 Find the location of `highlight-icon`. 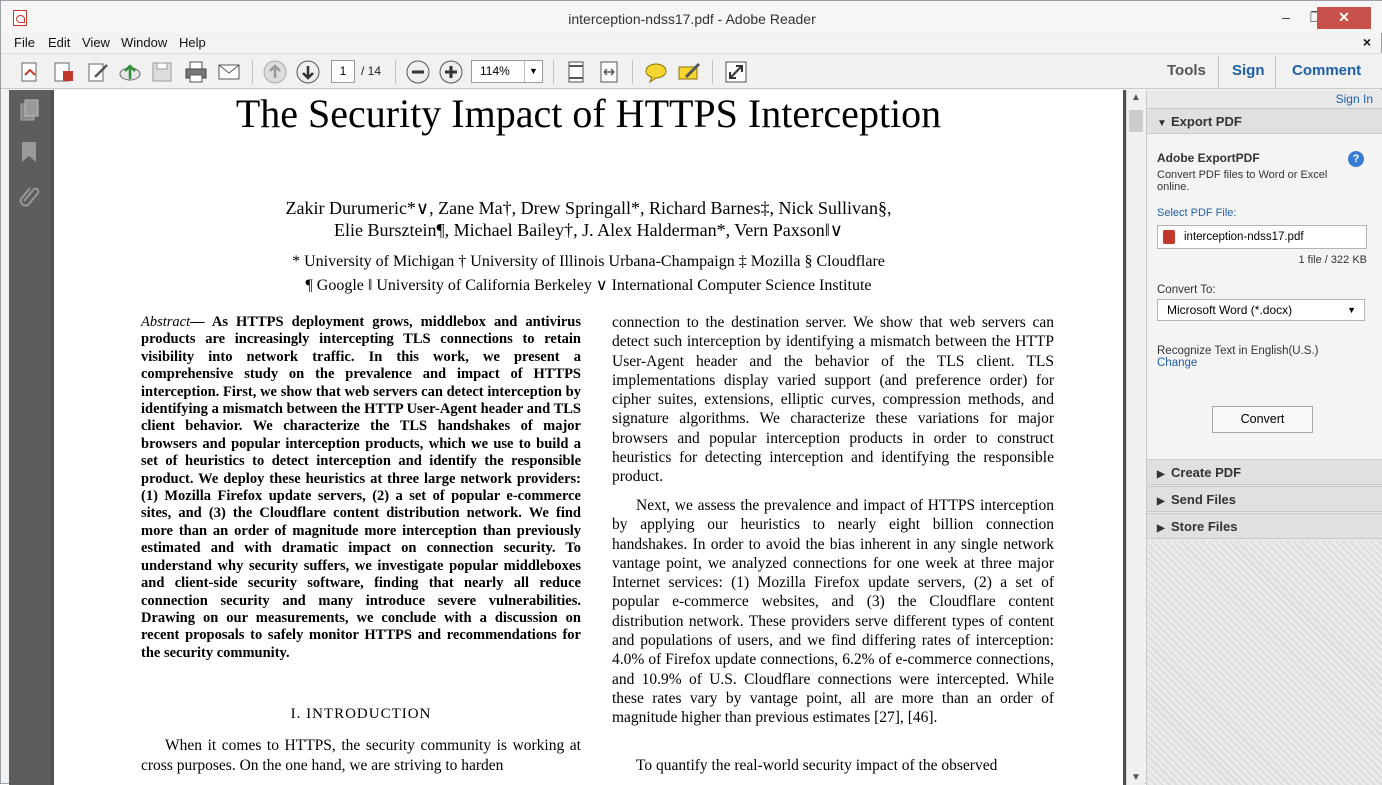

highlight-icon is located at coordinates (689, 72).